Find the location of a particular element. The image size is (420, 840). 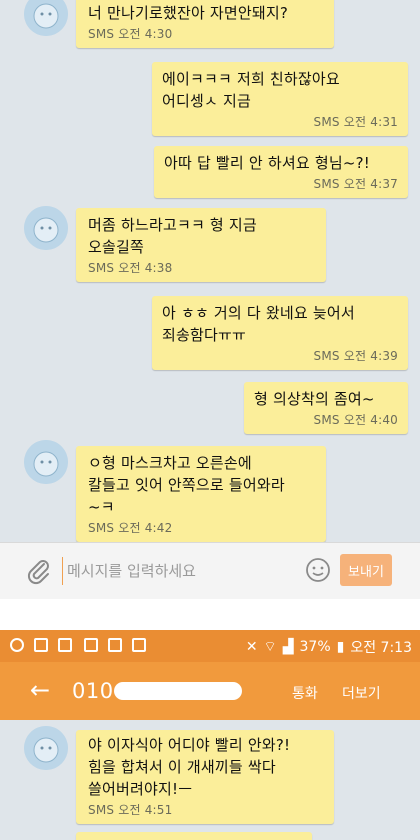

message-time: SMS 오전 4:51 is located at coordinates (130, 810).